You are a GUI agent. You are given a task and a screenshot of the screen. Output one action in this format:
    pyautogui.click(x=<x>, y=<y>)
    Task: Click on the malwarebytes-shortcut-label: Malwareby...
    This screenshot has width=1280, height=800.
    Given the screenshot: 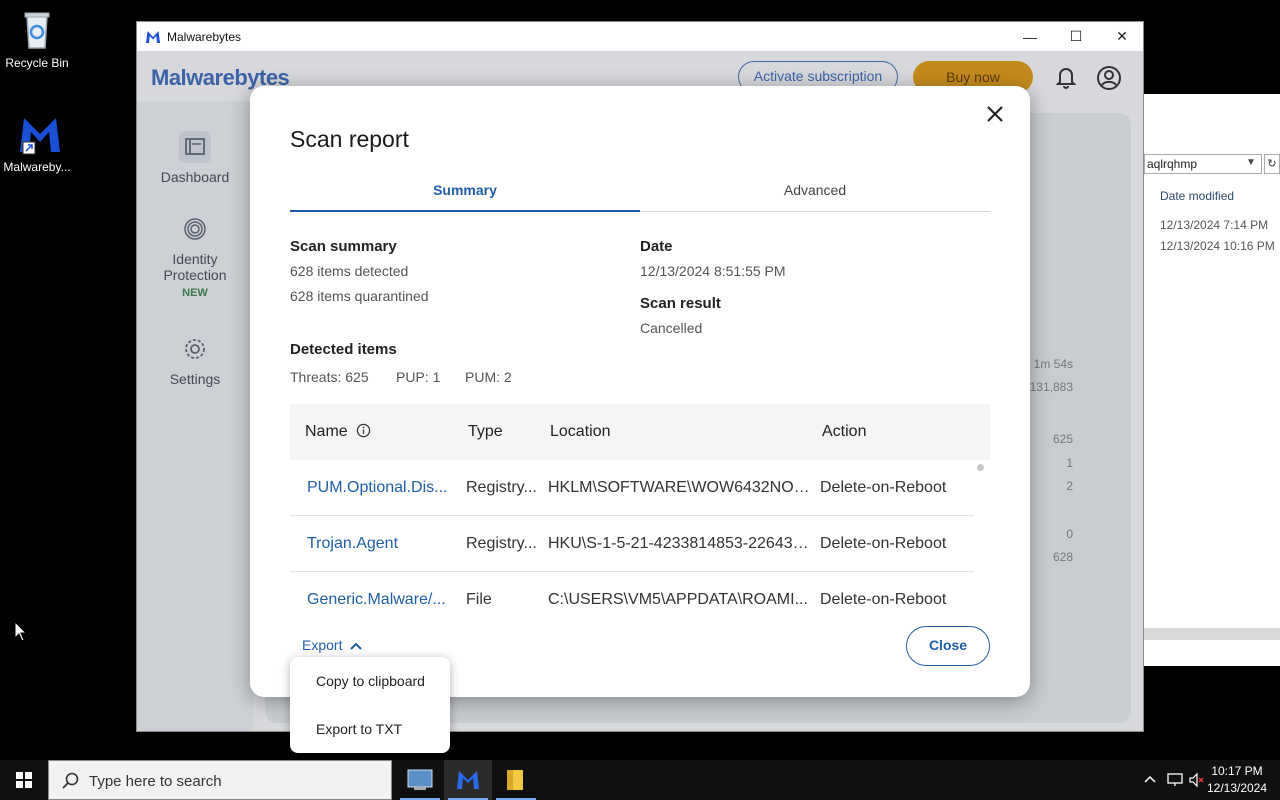 What is the action you would take?
    pyautogui.click(x=37, y=167)
    